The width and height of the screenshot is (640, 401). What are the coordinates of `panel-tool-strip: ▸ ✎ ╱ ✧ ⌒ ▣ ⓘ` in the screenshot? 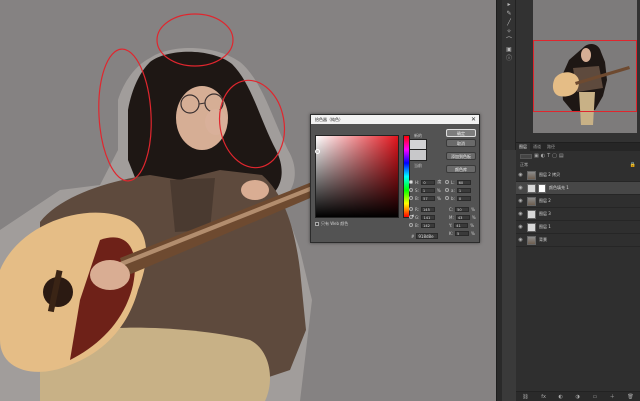 It's located at (509, 75).